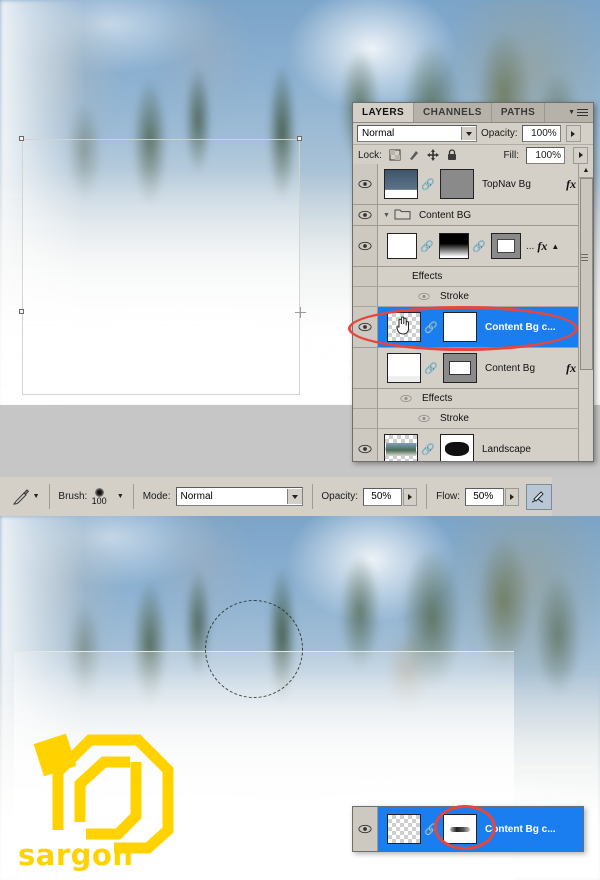 This screenshot has height=880, width=600. I want to click on opacity-value: 50%, so click(381, 496).